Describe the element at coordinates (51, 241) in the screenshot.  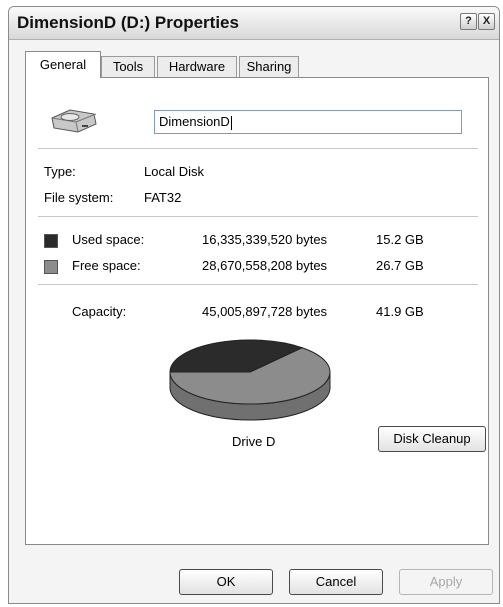
I see `used-space-swatch` at that location.